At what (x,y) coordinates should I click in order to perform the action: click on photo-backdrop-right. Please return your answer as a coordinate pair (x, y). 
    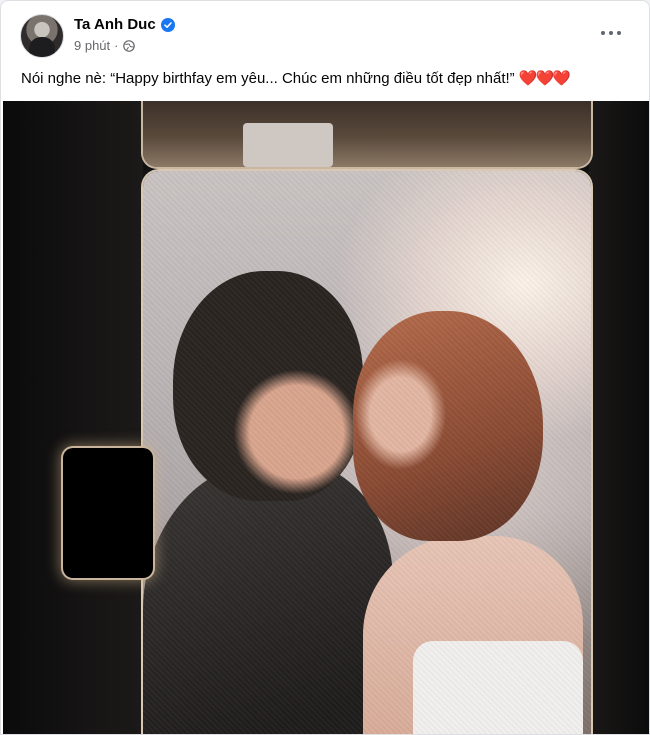
    Looking at the image, I should click on (619, 417).